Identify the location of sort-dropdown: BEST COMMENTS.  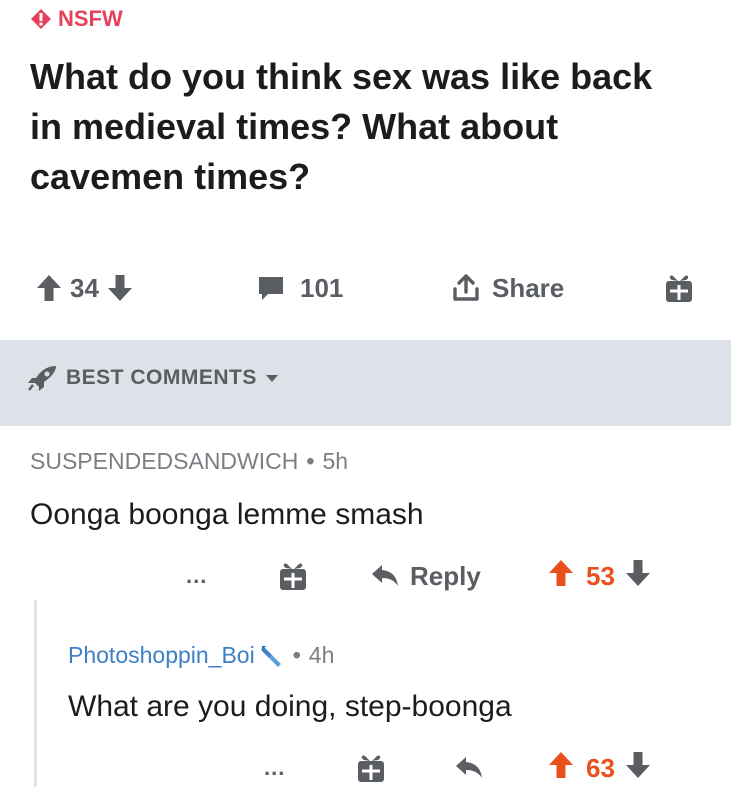
(152, 378).